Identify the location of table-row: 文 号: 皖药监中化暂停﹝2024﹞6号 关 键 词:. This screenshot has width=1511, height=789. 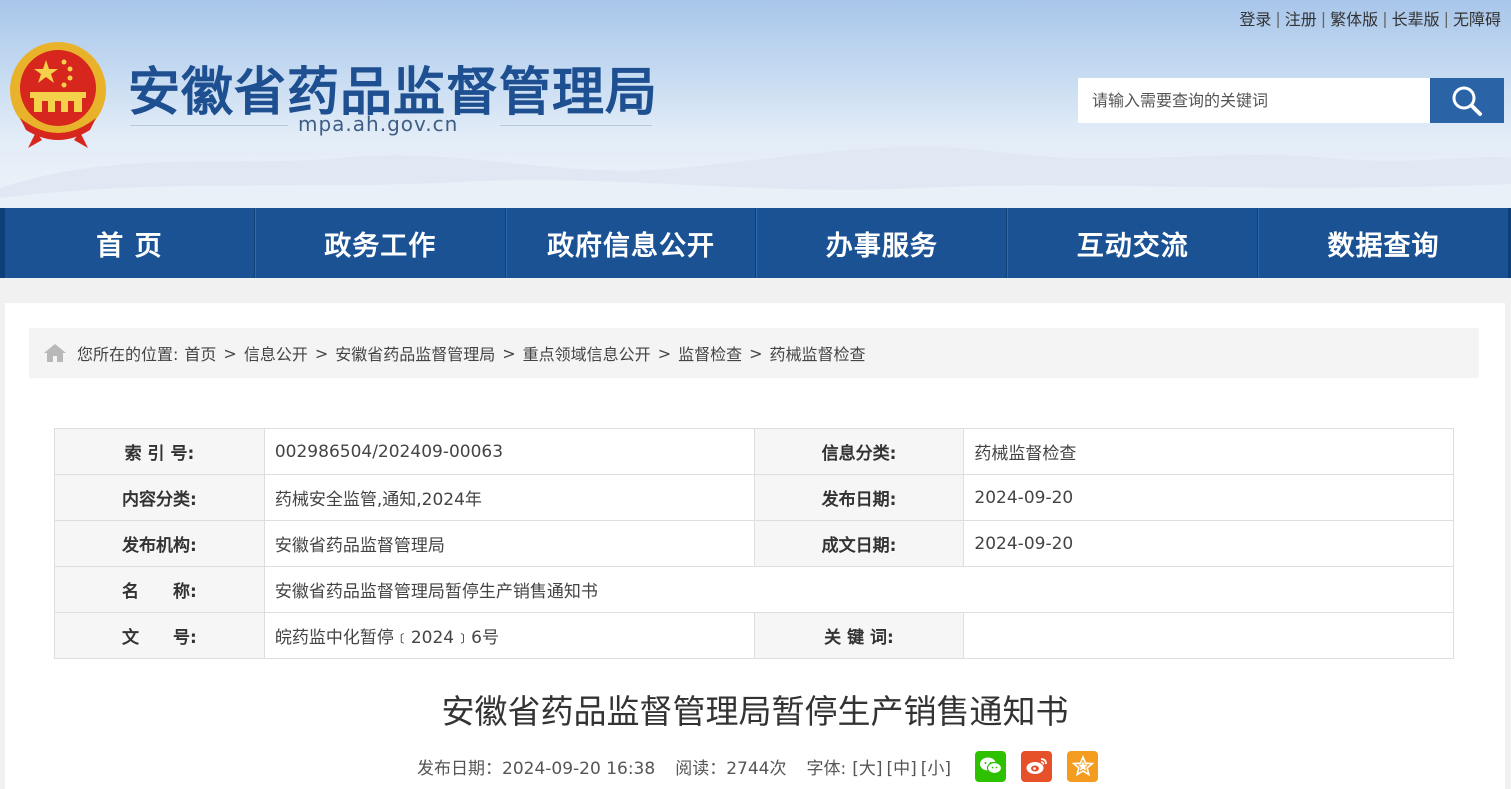
(754, 635).